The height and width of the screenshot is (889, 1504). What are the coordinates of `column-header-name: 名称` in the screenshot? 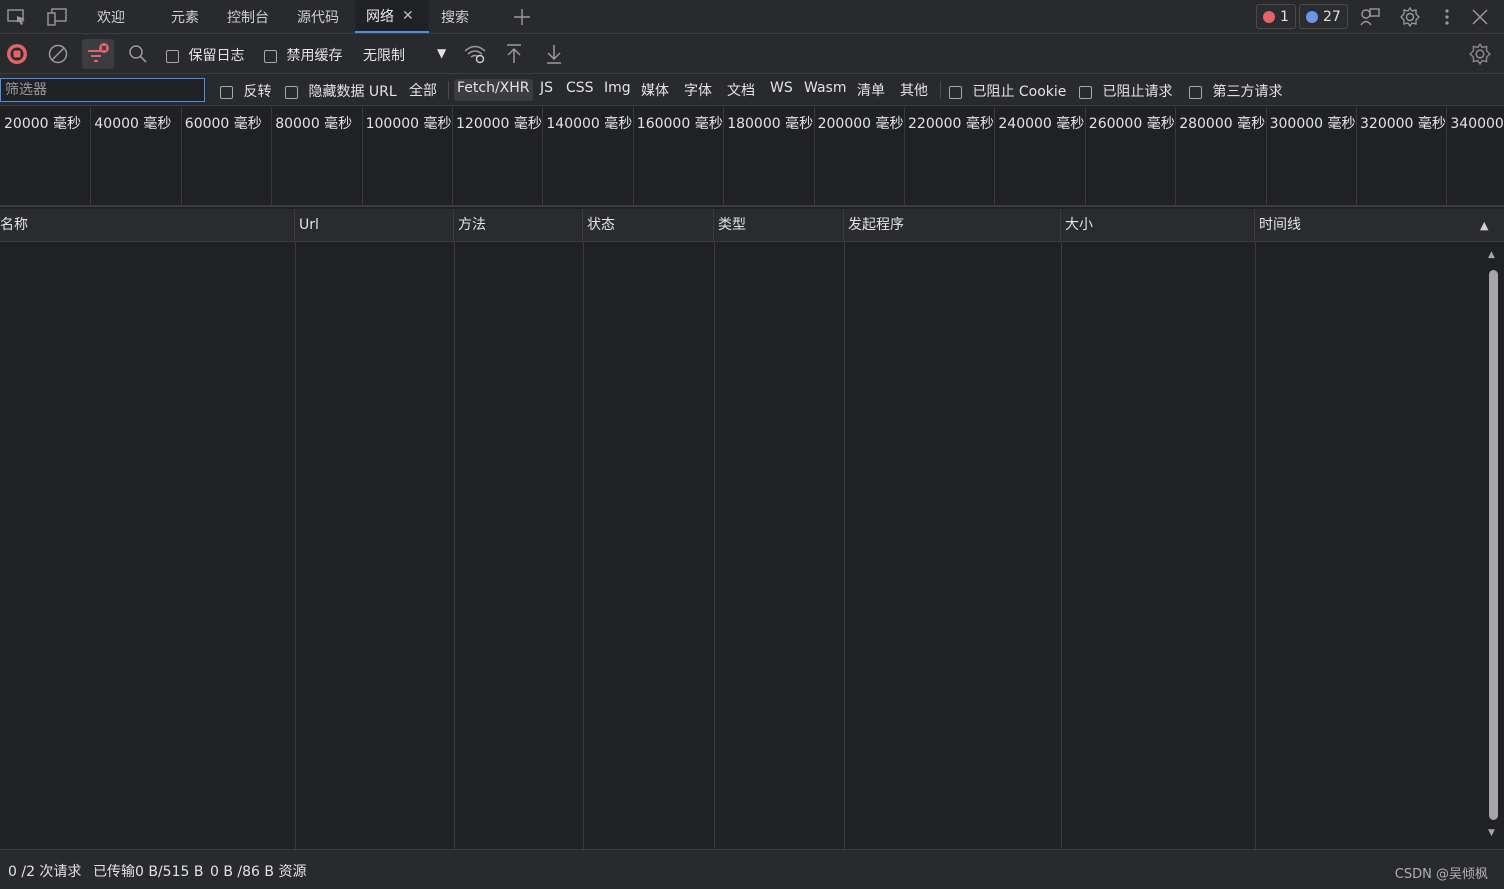 It's located at (147, 225).